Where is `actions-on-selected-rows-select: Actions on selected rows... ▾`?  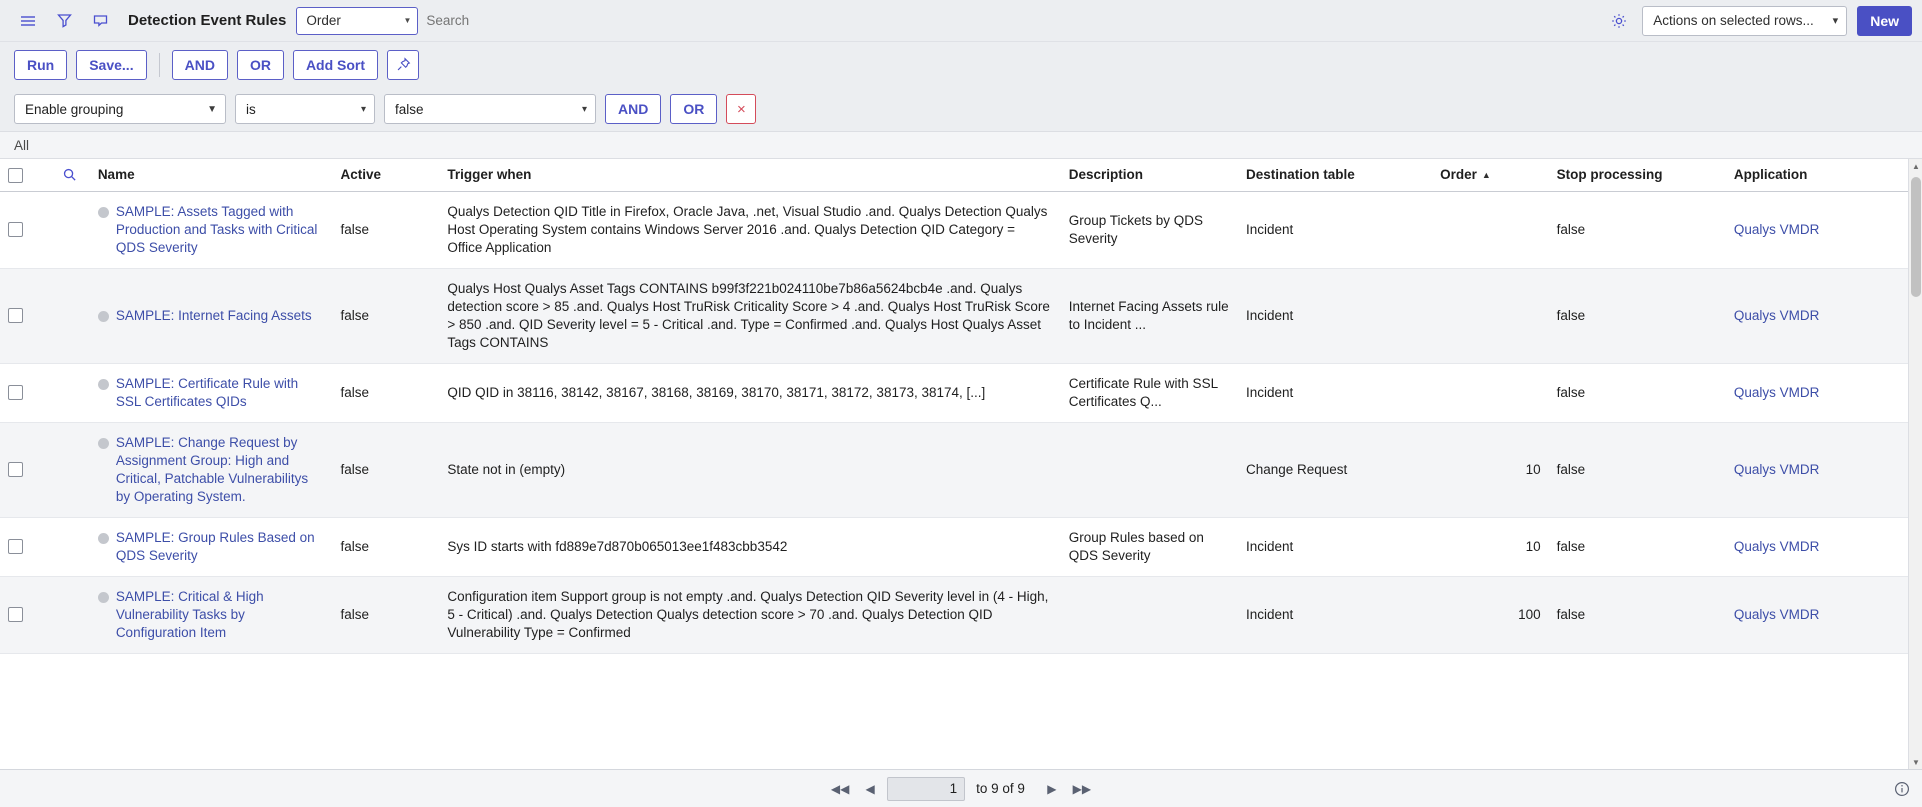 actions-on-selected-rows-select: Actions on selected rows... ▾ is located at coordinates (1745, 20).